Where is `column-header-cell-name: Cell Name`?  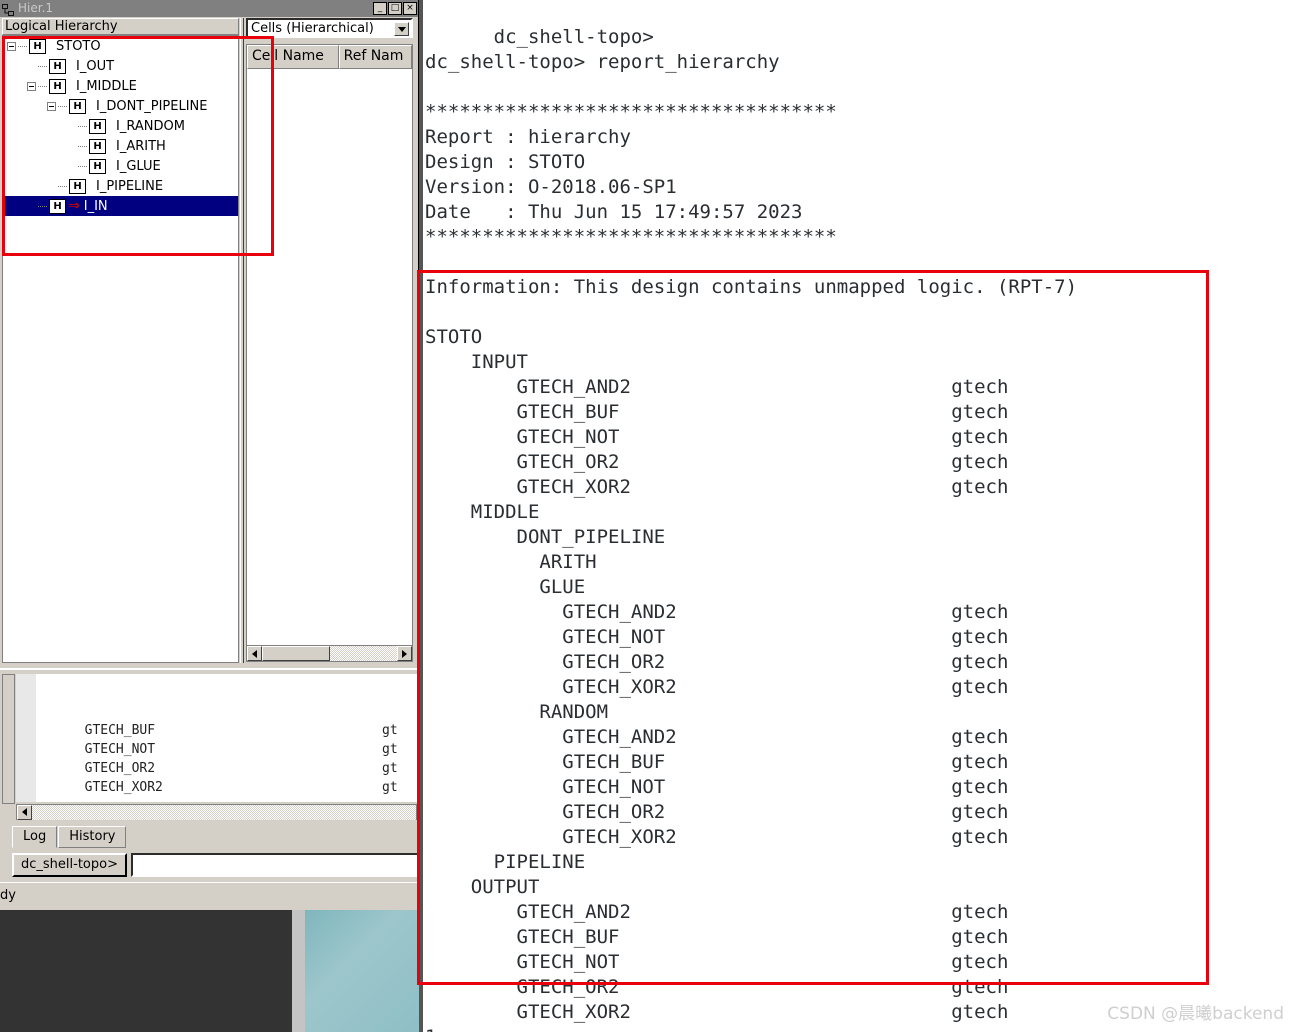
column-header-cell-name: Cell Name is located at coordinates (293, 57).